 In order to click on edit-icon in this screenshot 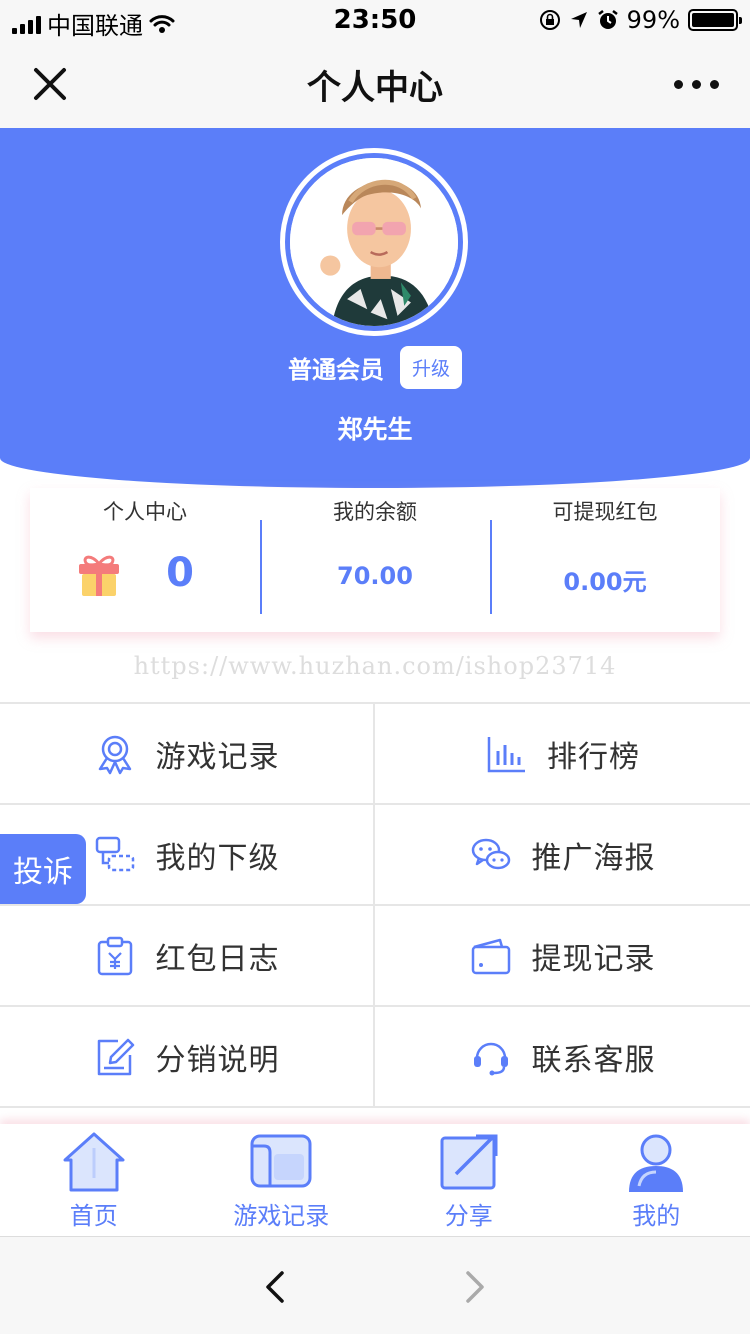, I will do `click(115, 1056)`.